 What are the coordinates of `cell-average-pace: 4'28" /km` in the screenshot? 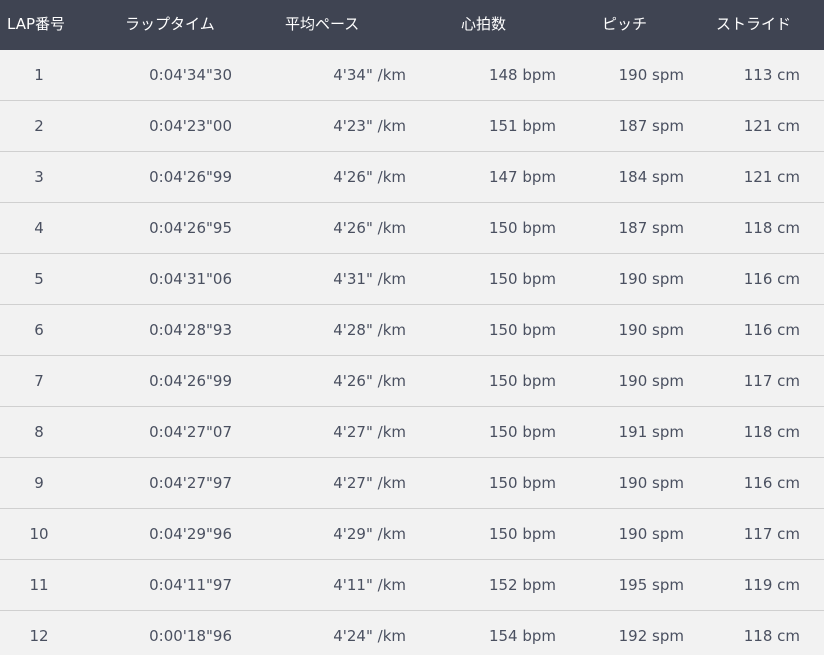 It's located at (369, 330).